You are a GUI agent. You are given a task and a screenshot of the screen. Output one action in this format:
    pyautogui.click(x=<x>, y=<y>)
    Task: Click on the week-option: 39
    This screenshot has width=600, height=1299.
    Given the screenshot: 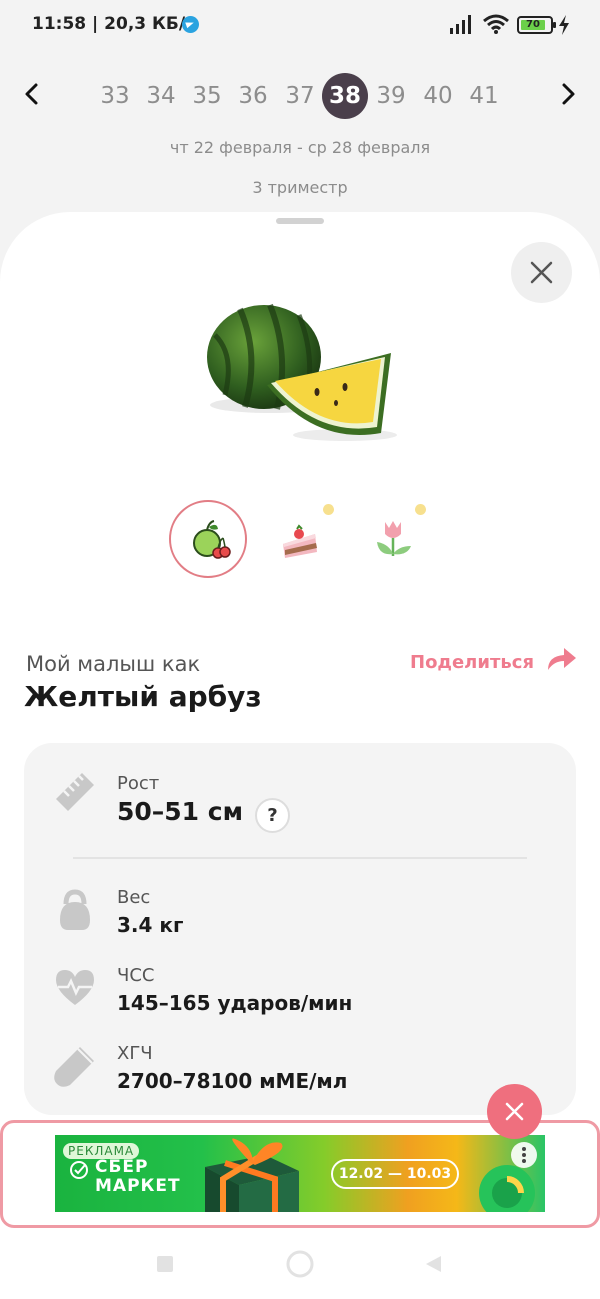 What is the action you would take?
    pyautogui.click(x=391, y=96)
    